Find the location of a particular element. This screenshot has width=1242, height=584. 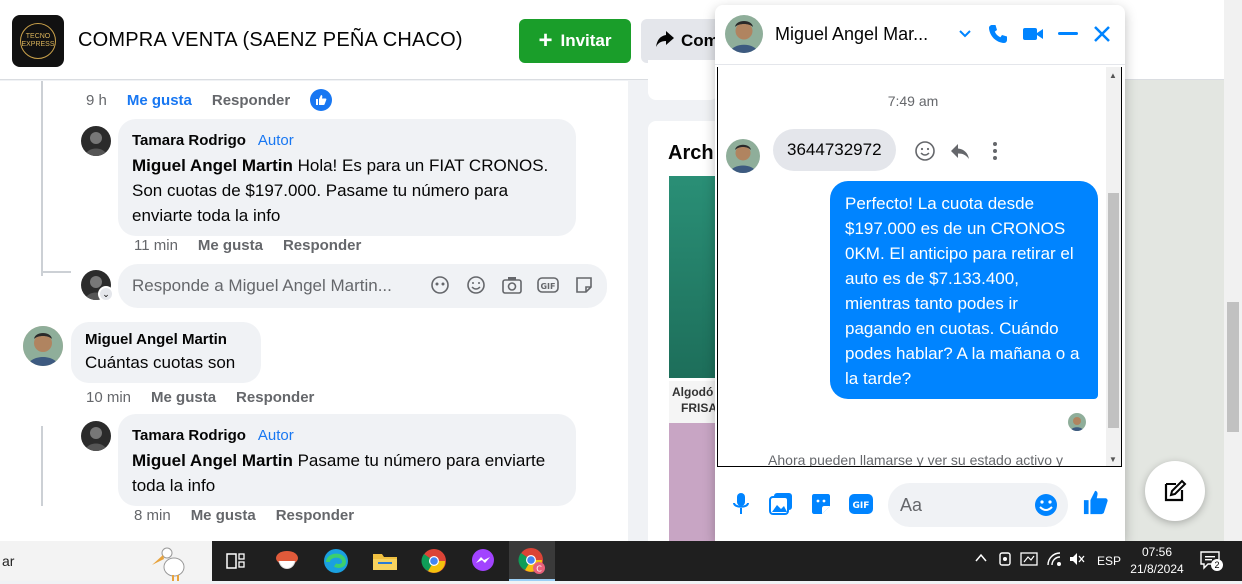

group-logo: TECNO EXPRESS is located at coordinates (38, 41).